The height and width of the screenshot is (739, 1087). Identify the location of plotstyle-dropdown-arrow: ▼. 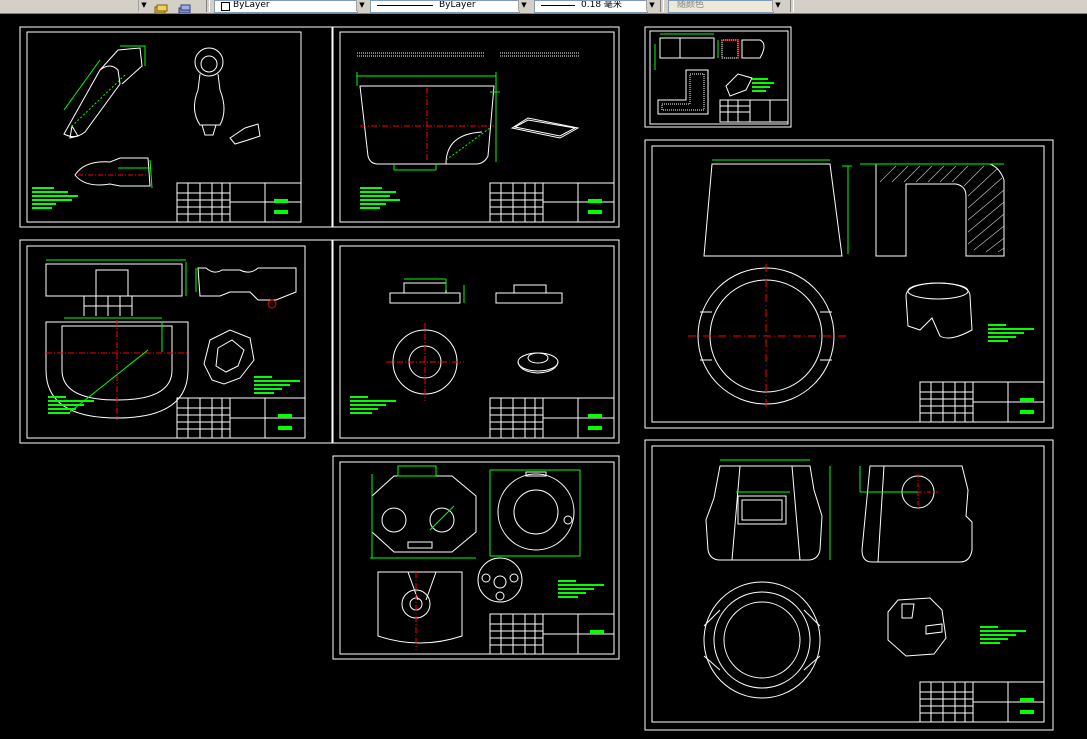
(777, 5).